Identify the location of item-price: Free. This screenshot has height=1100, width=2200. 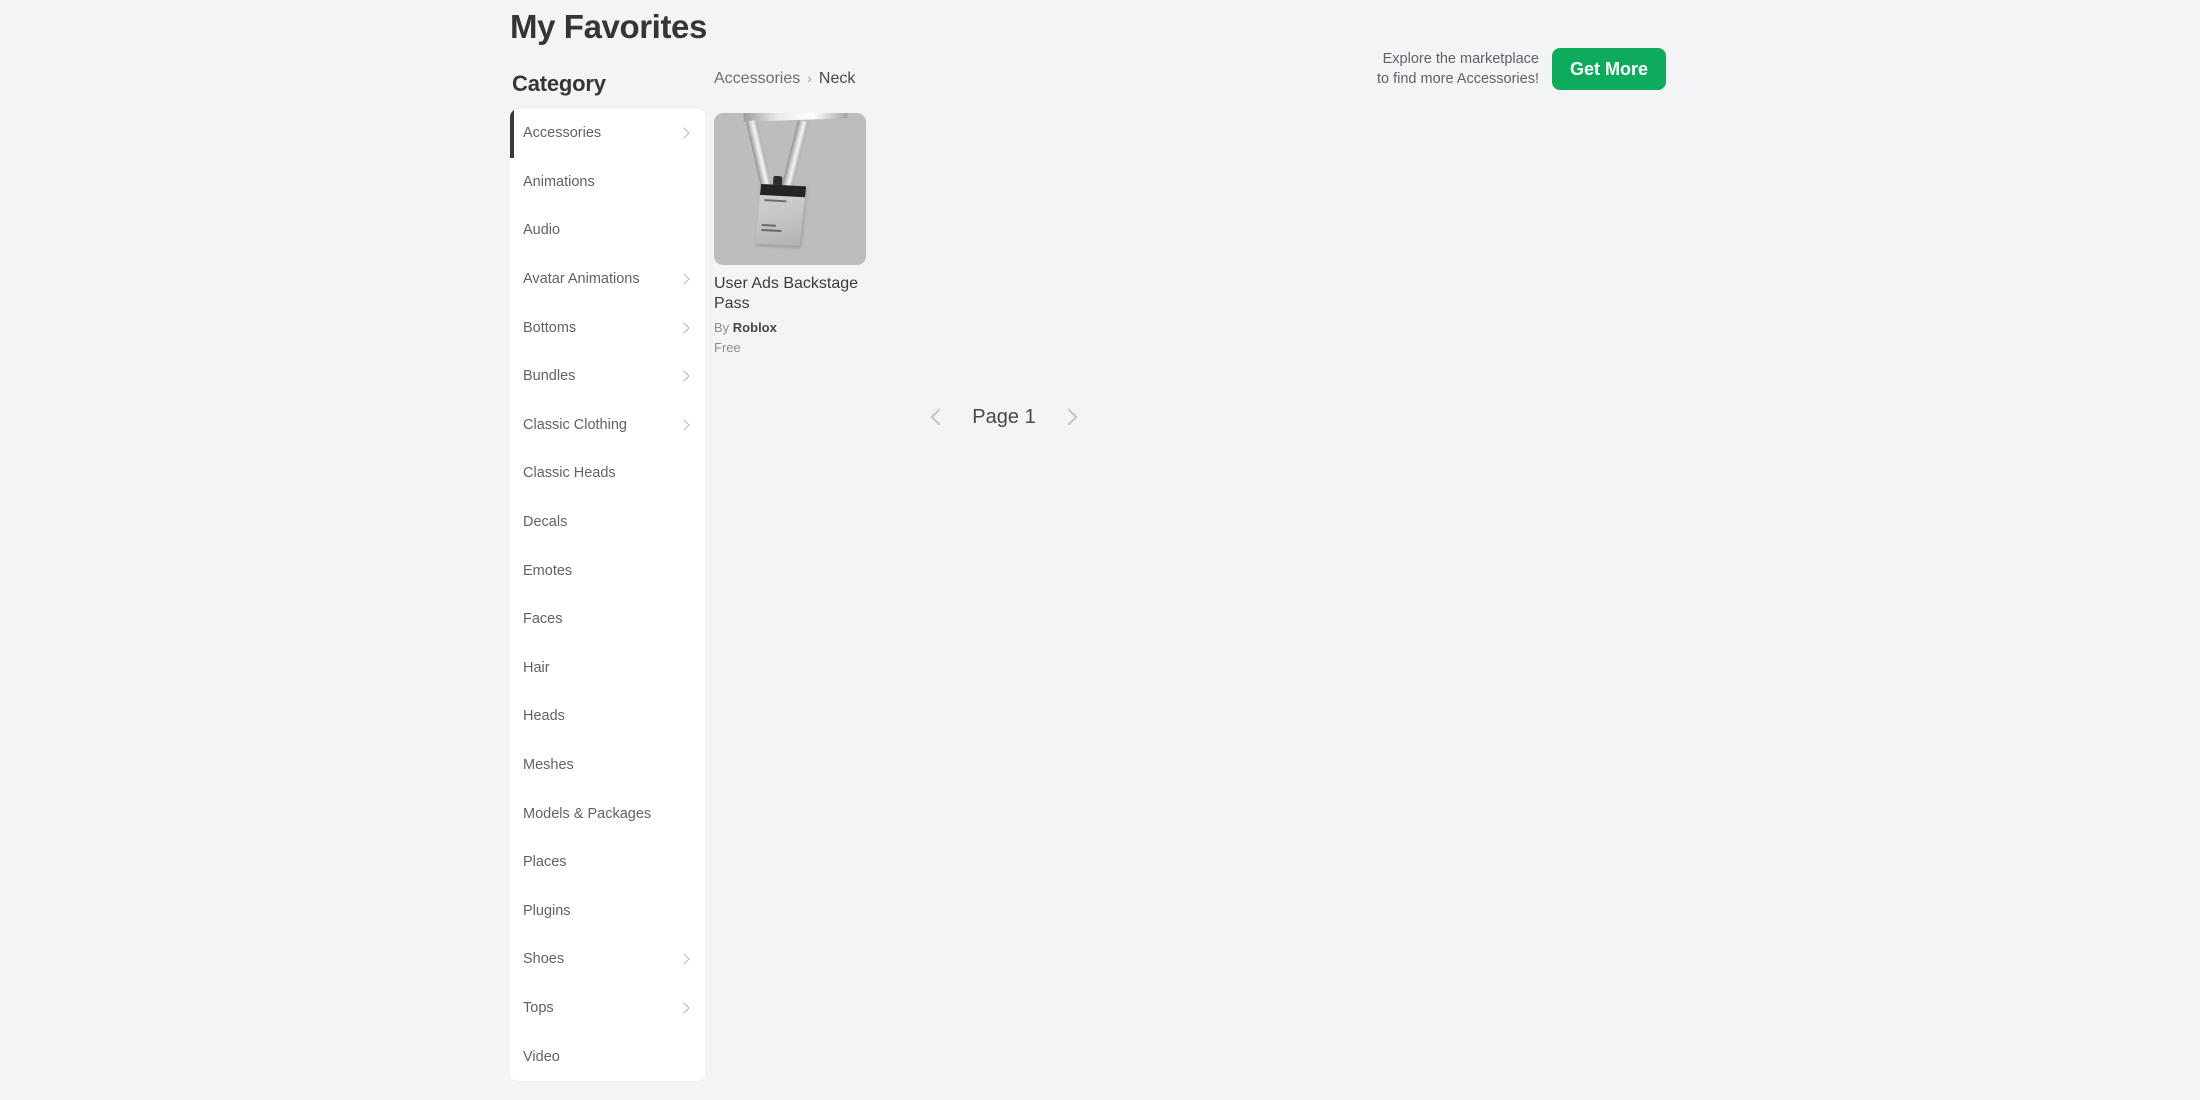
(727, 347).